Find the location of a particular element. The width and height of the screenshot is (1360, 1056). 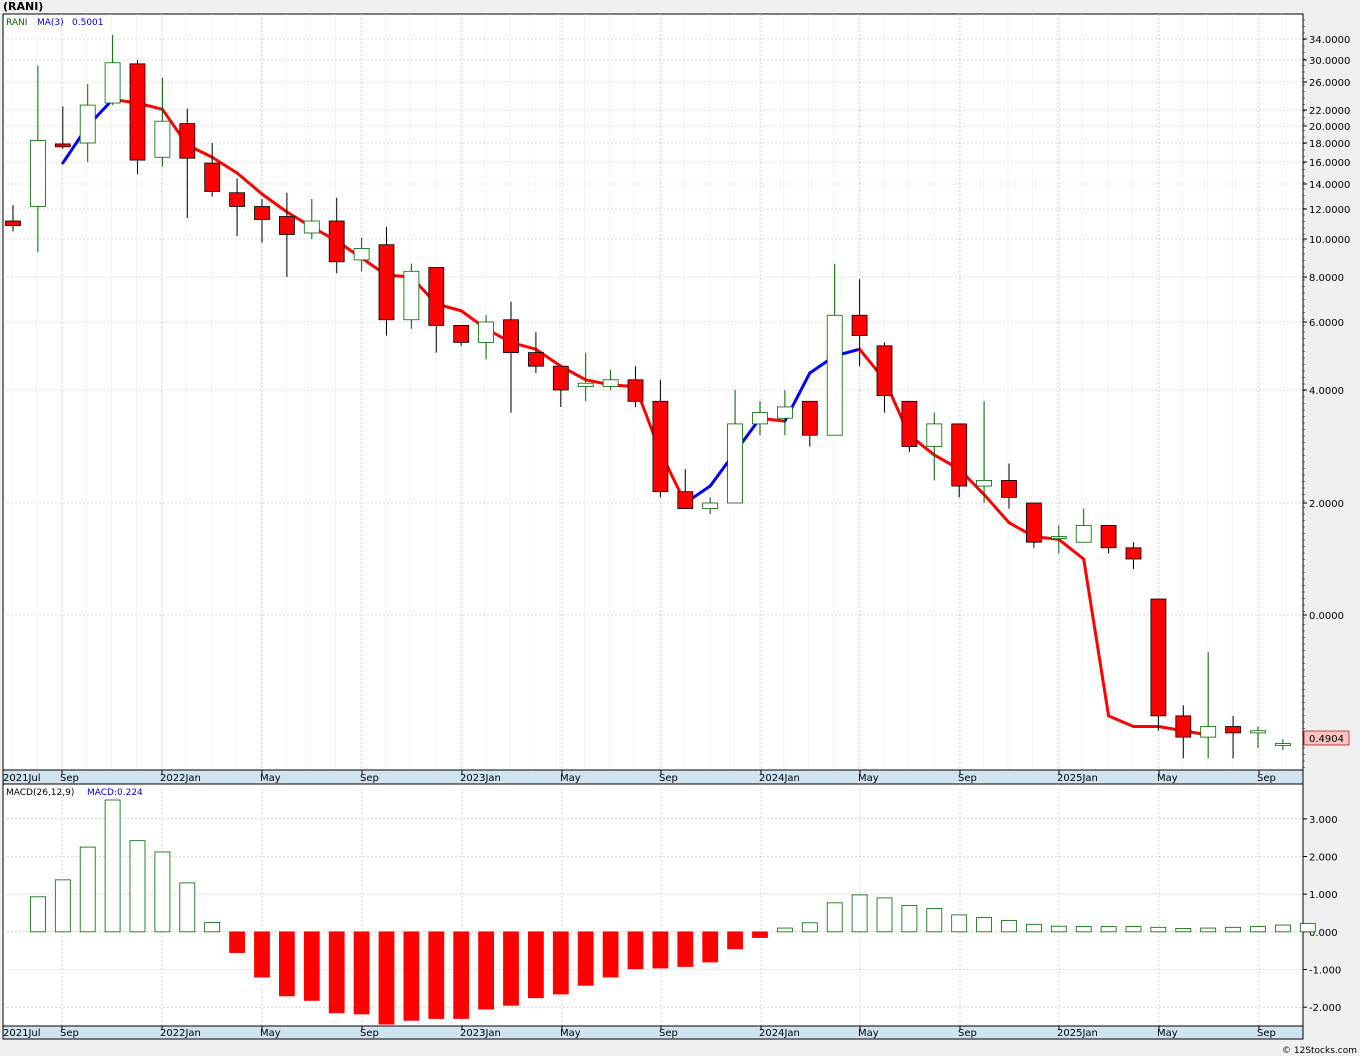

price-tick-label: 16.0000 is located at coordinates (1329, 163).